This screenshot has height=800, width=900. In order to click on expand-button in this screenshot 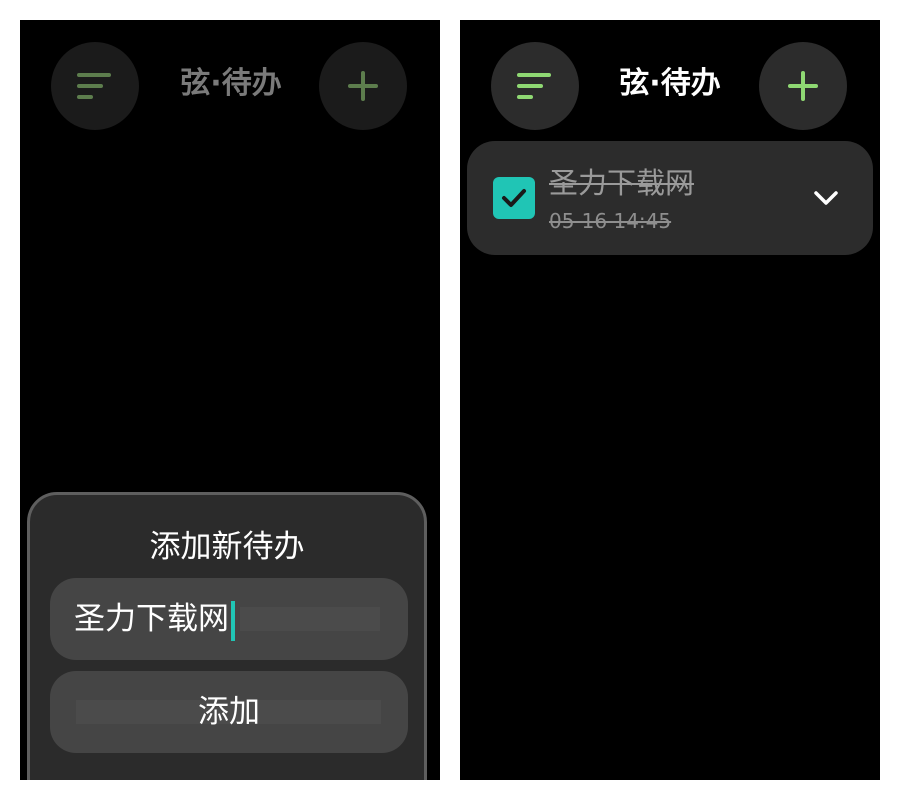, I will do `click(826, 198)`.